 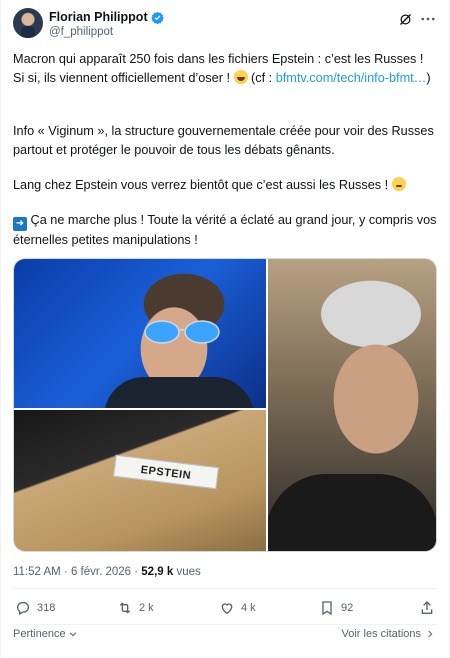 What do you see at coordinates (125, 608) in the screenshot?
I see `retweet-icon` at bounding box center [125, 608].